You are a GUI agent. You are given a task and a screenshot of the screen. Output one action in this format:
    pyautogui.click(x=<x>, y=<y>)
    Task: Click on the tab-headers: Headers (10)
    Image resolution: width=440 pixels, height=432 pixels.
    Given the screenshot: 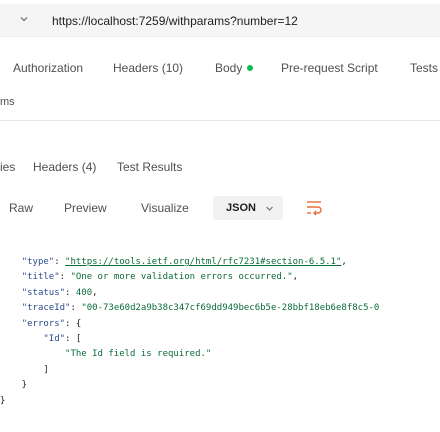 What is the action you would take?
    pyautogui.click(x=148, y=68)
    